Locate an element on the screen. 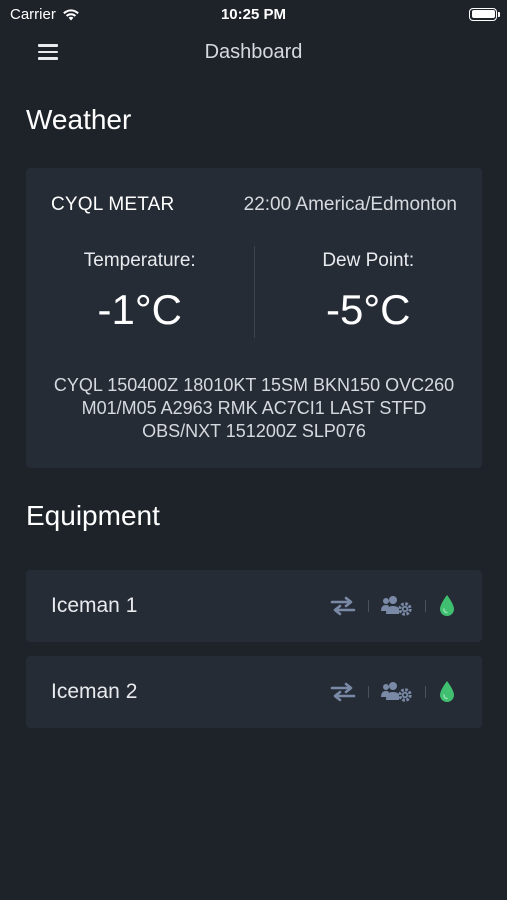 This screenshot has height=900, width=507. equipment-row-iceman-2: Iceman 2 is located at coordinates (254, 692).